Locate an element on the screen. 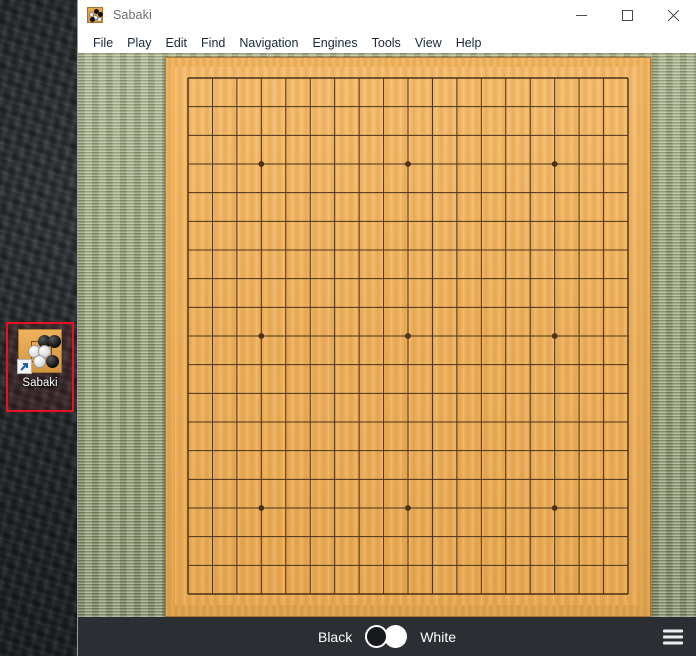  desktop-icon-label: Sabaki is located at coordinates (40, 383).